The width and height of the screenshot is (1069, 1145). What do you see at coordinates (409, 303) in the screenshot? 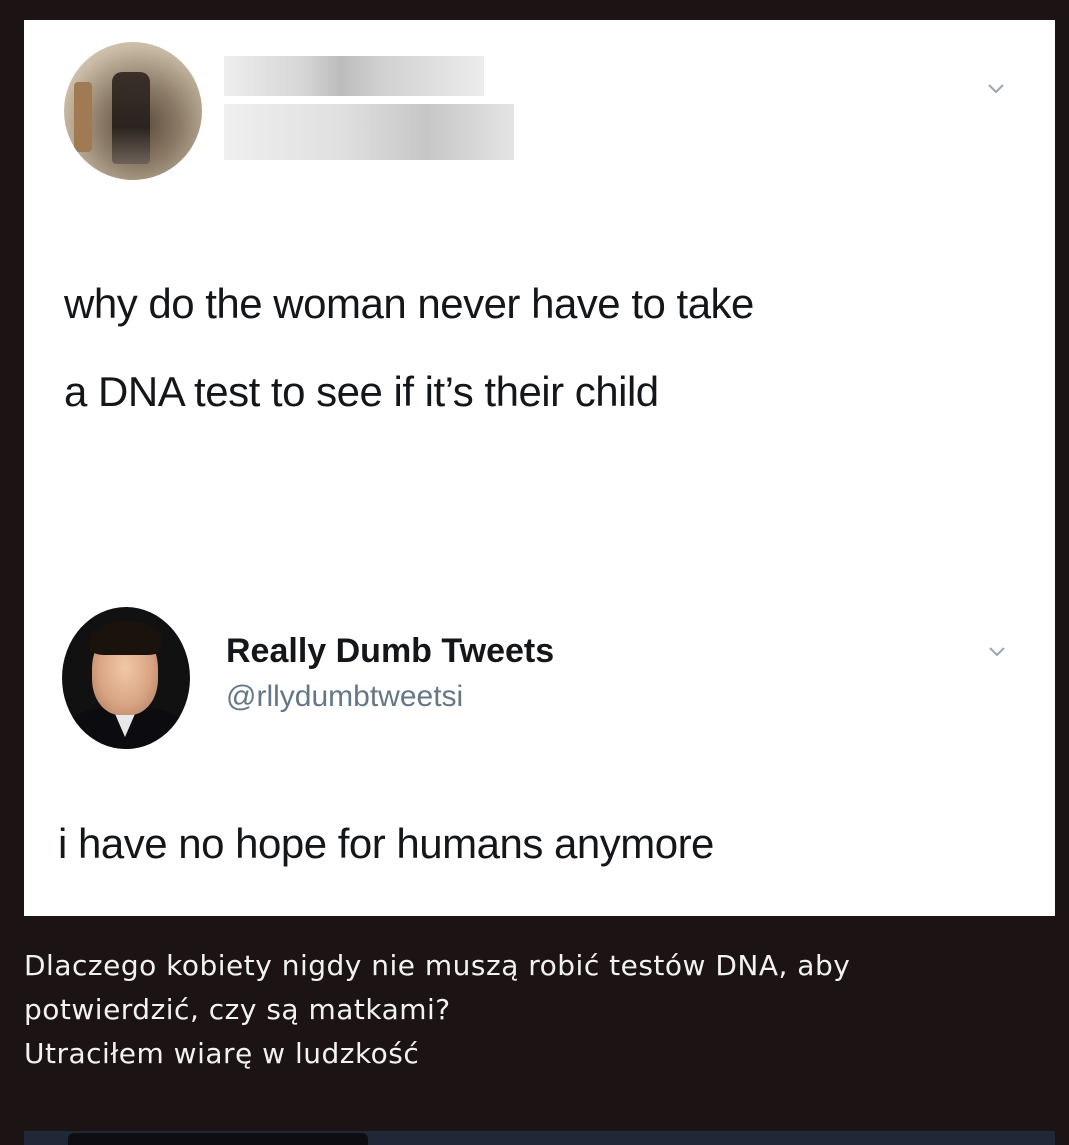
I see `tweet-1-line-1: why do the woman never have to take` at bounding box center [409, 303].